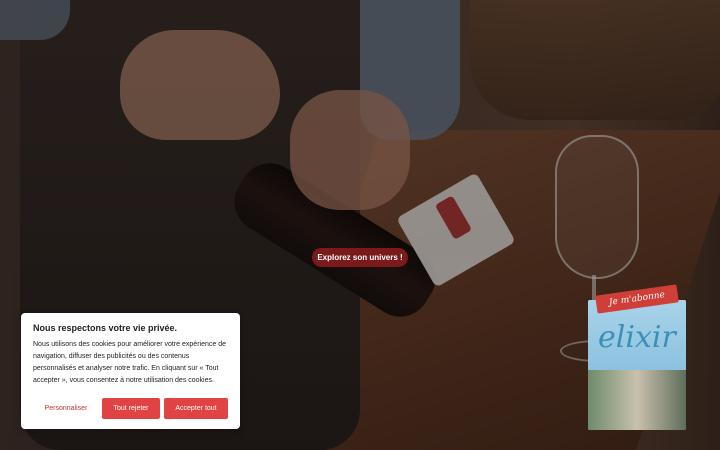 This screenshot has width=720, height=450. Describe the element at coordinates (637, 365) in the screenshot. I see `magazine-cover: elixir` at that location.